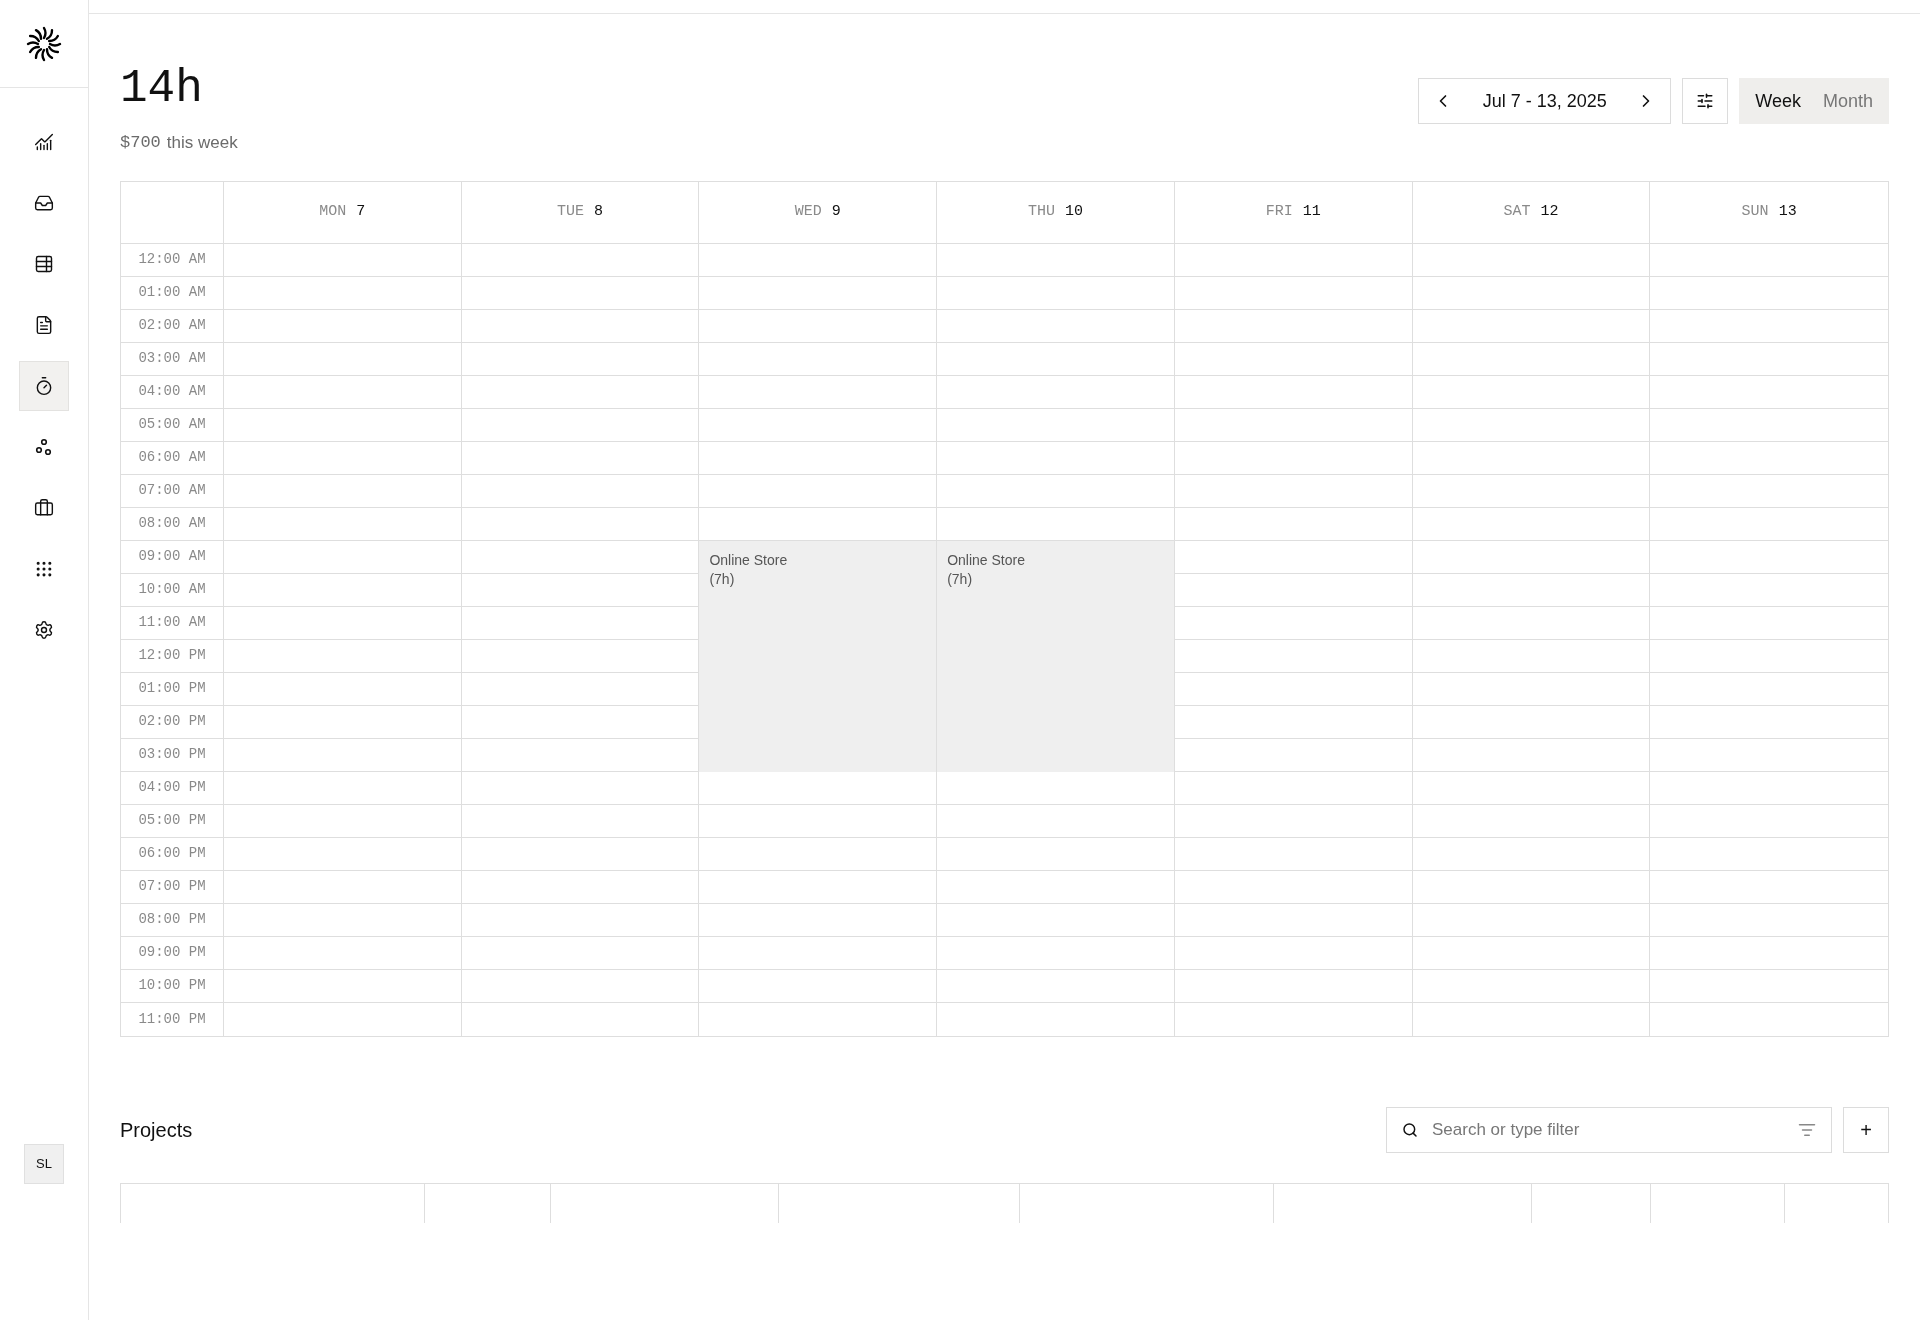 This screenshot has width=1920, height=1320. What do you see at coordinates (1705, 101) in the screenshot?
I see `settings-button` at bounding box center [1705, 101].